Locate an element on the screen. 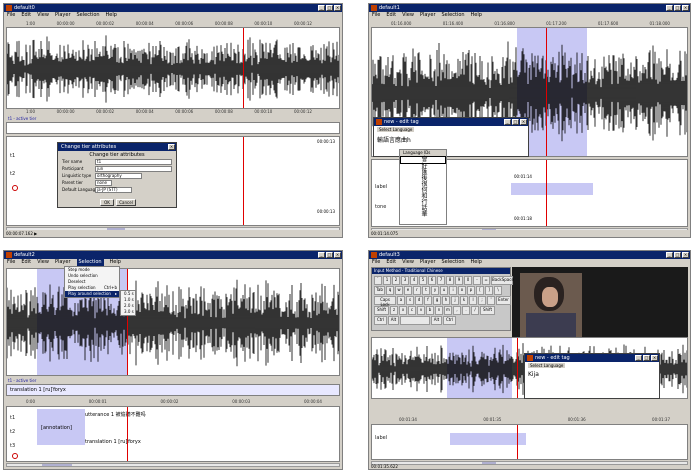 The image size is (694, 473). keyboard-key: g is located at coordinates (437, 300).